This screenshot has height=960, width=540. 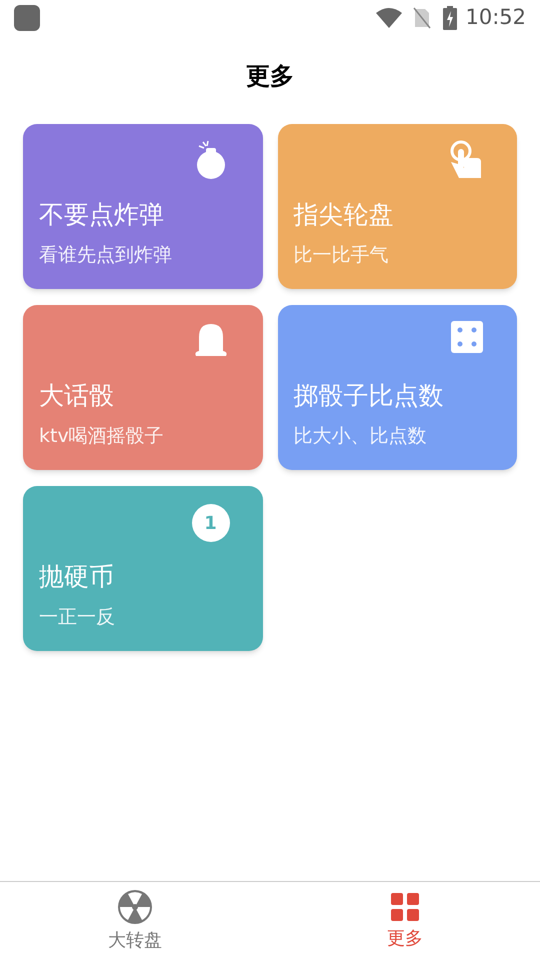 I want to click on page-title: 更多, so click(x=270, y=76).